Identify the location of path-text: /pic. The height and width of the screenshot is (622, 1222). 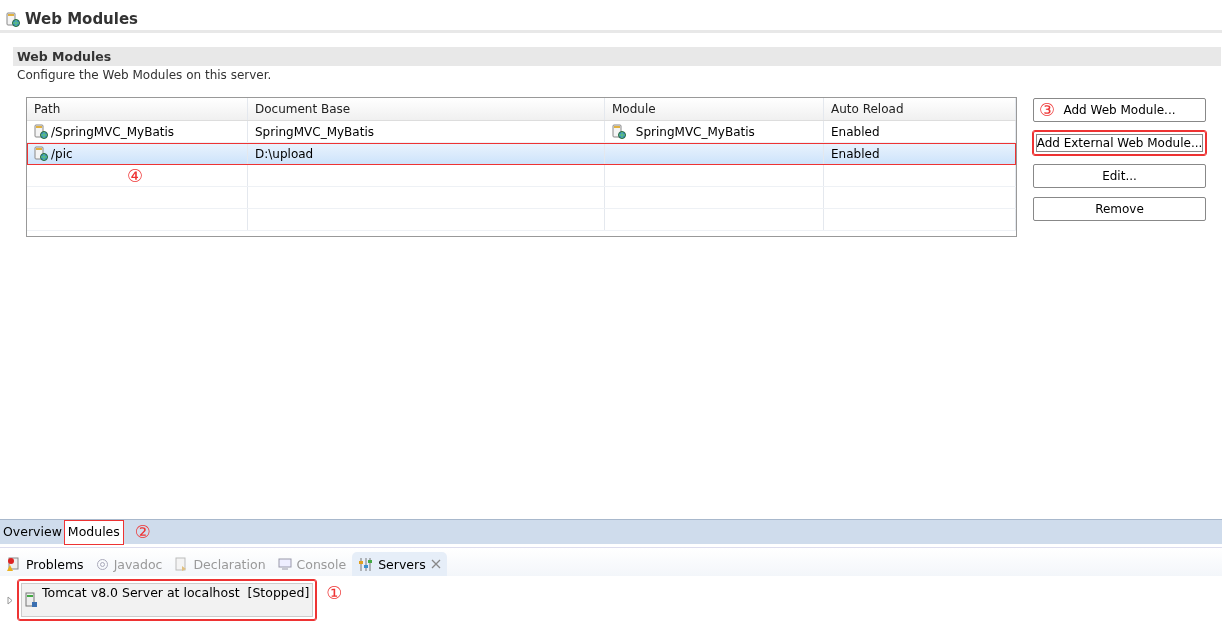
(62, 153).